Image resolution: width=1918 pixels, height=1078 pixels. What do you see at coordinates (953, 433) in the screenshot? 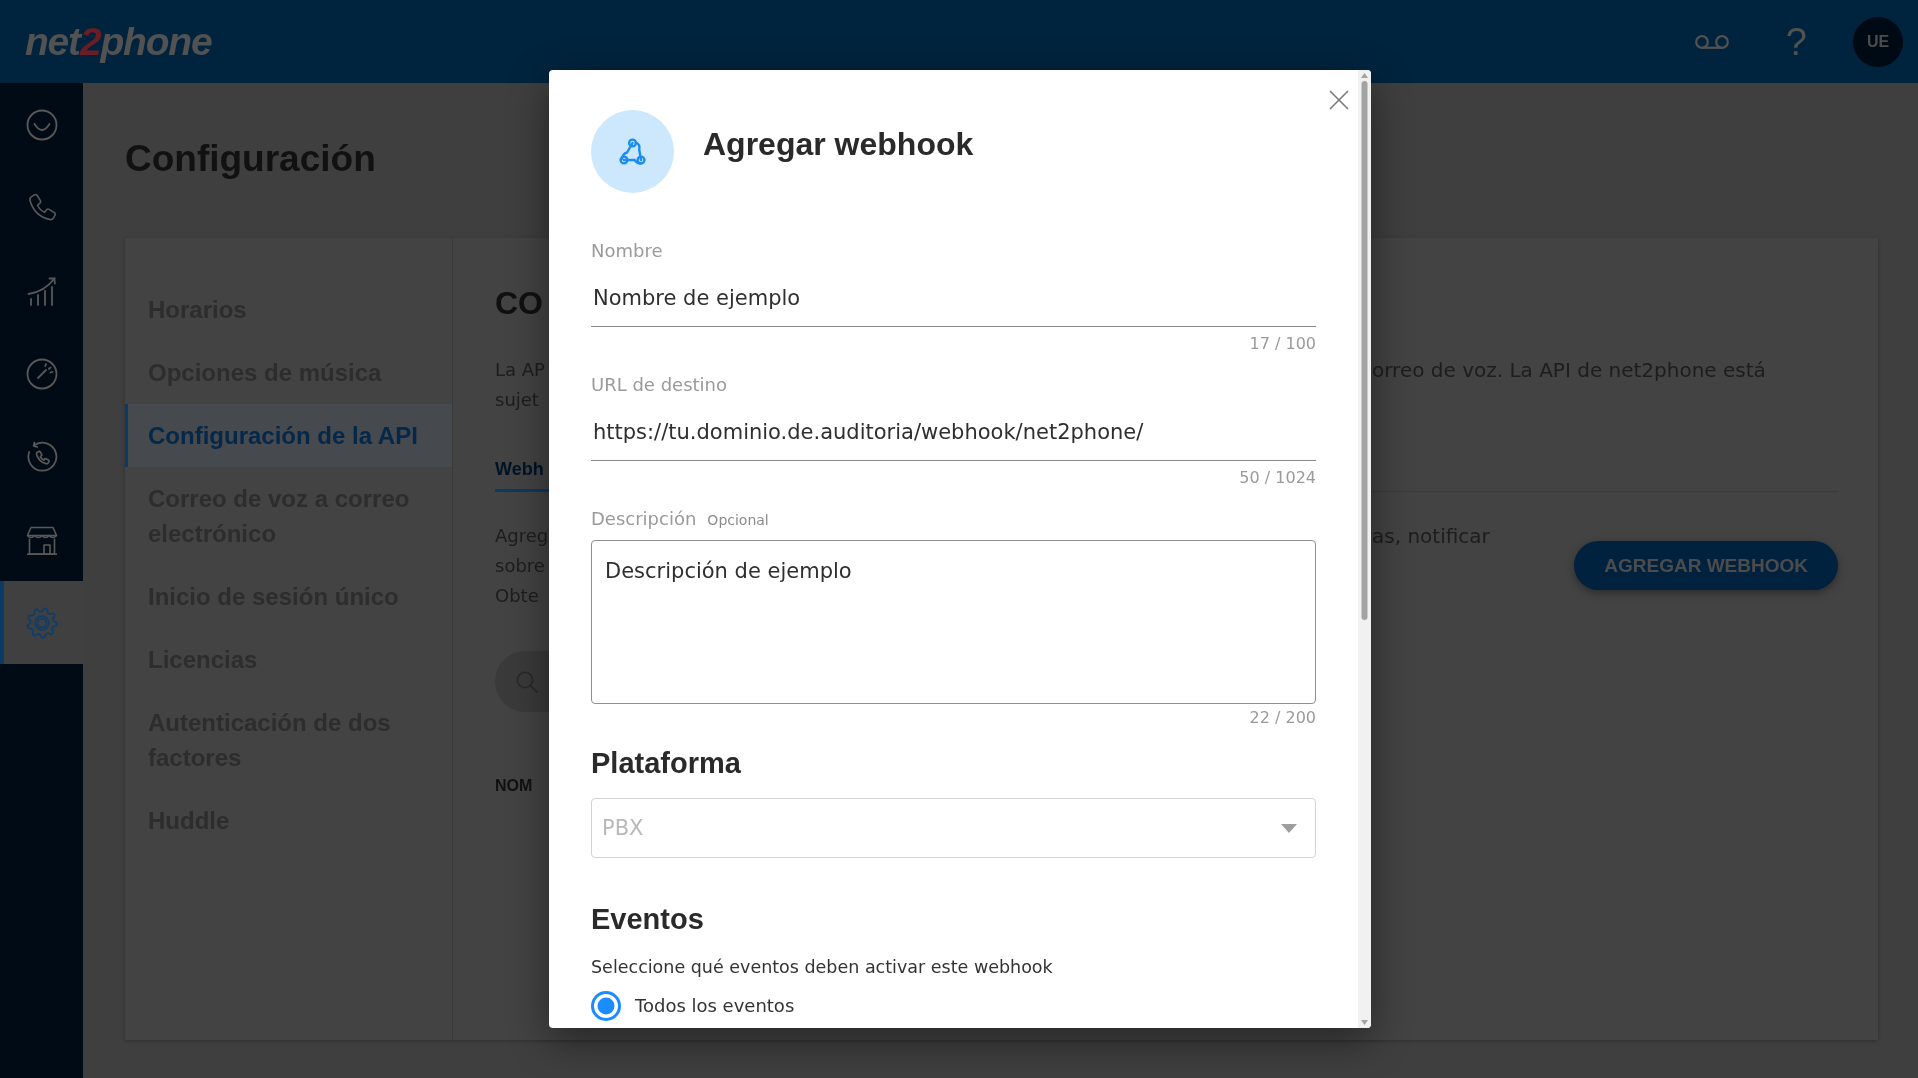
I see `input-field: https://tu.dominio.de.auditoria/webhook/net2phone/` at bounding box center [953, 433].